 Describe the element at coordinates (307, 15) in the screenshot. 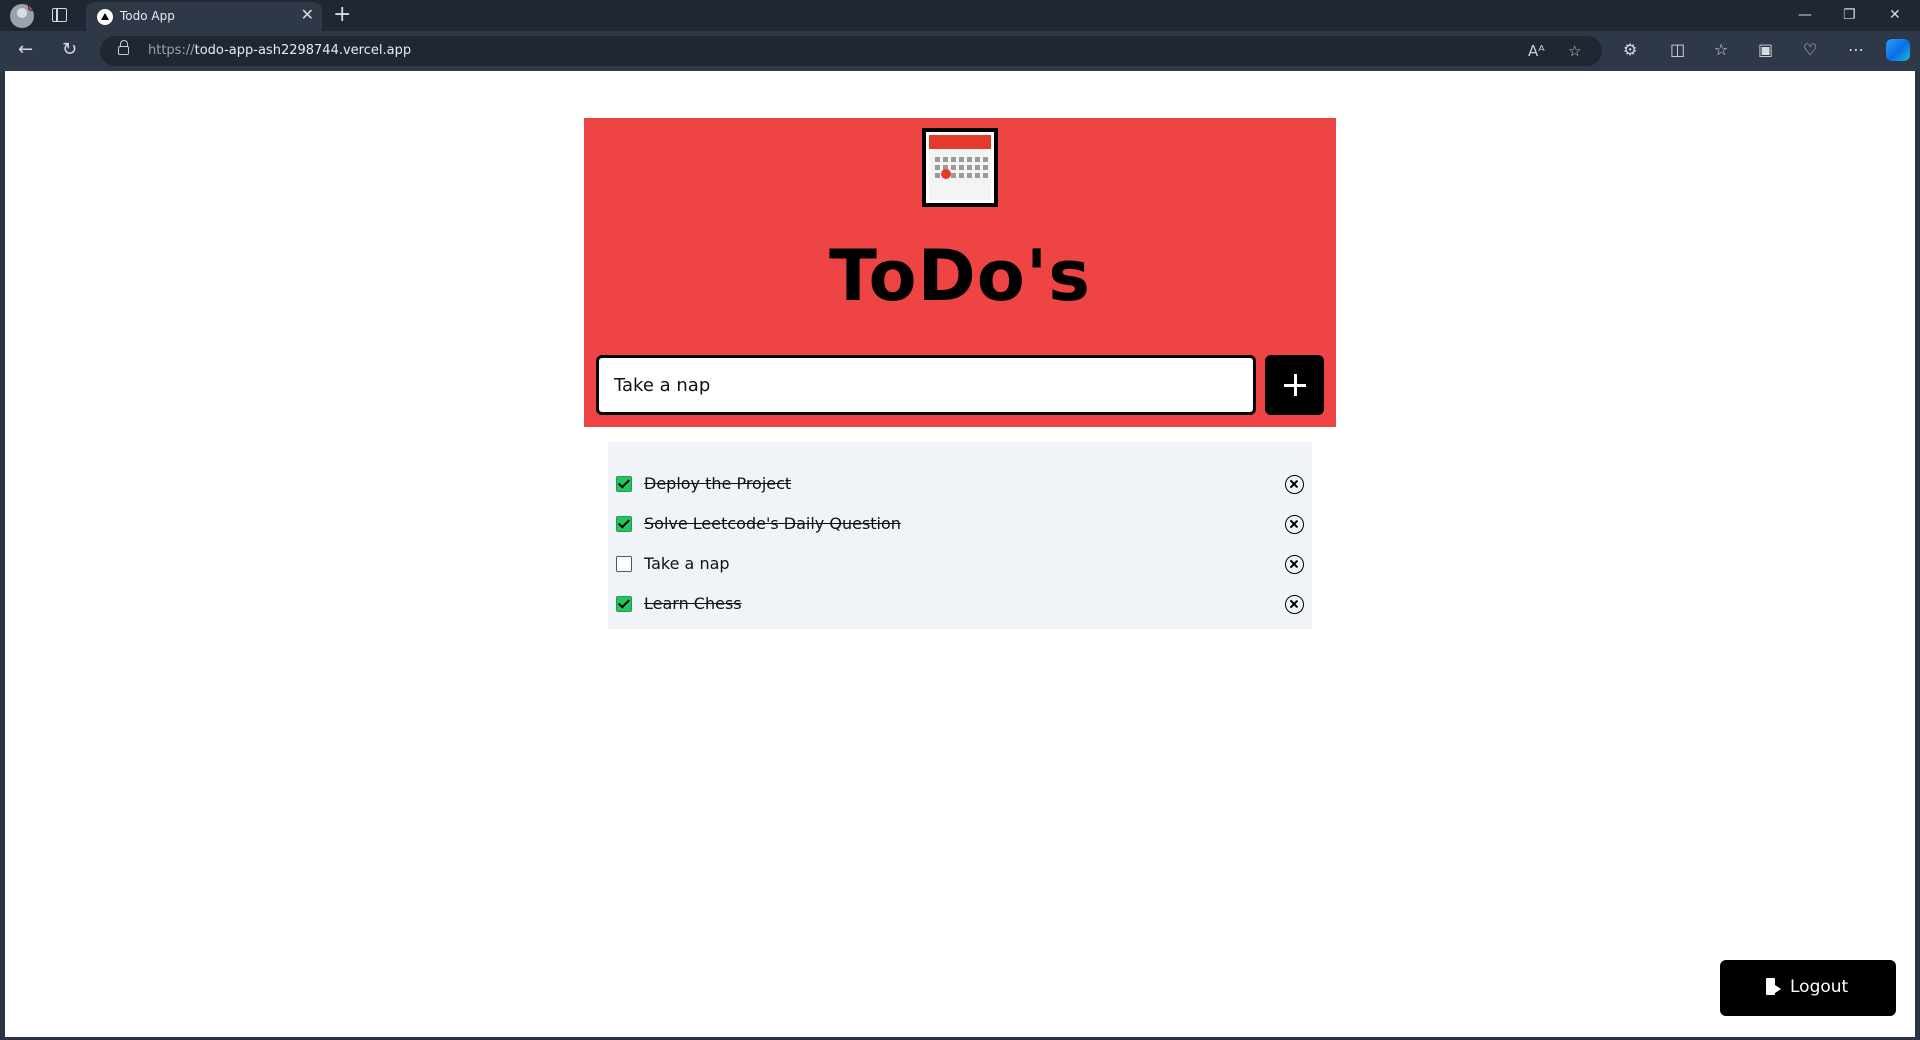

I see `tab-close-icon: ✕` at that location.